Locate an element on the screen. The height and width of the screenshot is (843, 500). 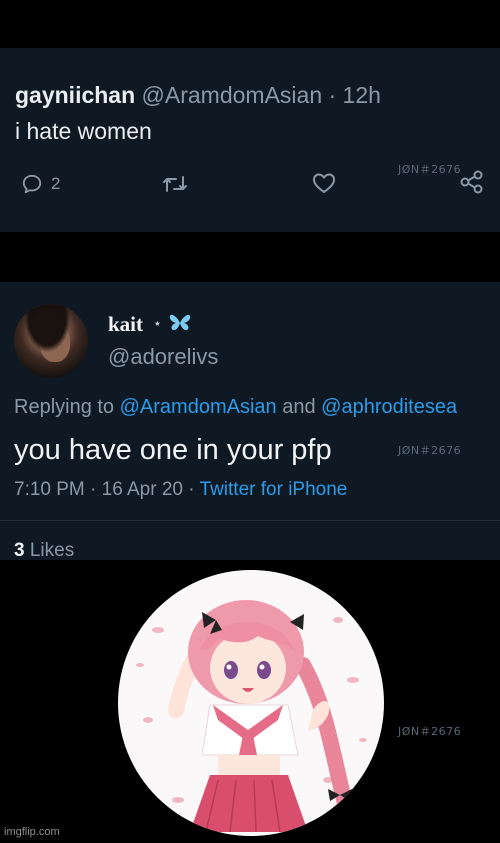
handle: @adorelivs is located at coordinates (163, 357).